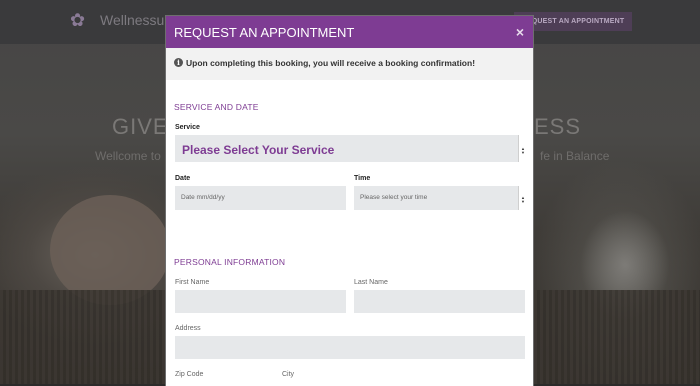  I want to click on service-label: Service, so click(187, 127).